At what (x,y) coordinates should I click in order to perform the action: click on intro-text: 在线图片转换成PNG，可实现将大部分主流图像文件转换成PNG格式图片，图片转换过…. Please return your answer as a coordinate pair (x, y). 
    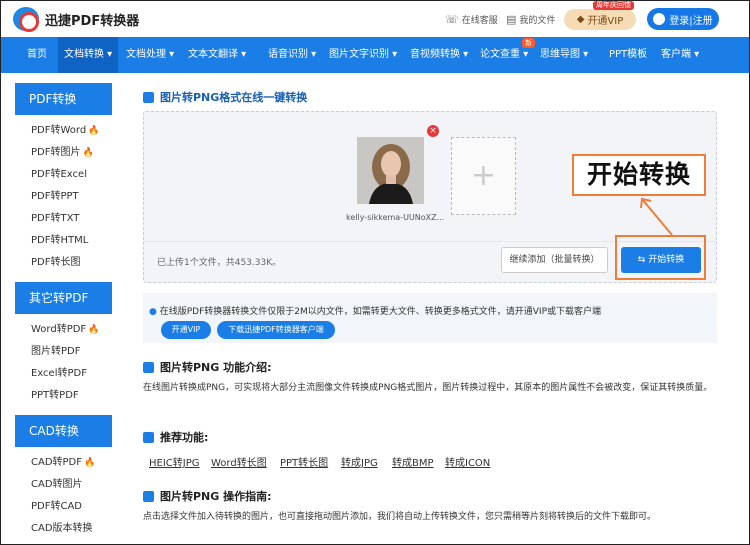
    Looking at the image, I should click on (428, 388).